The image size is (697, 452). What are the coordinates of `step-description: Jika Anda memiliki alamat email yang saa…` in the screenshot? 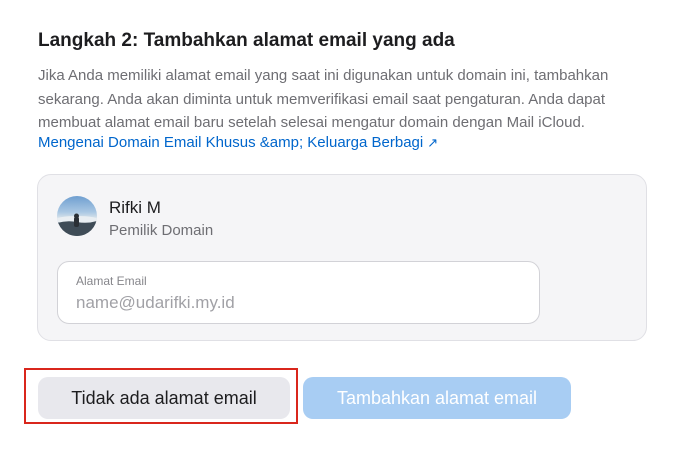 It's located at (323, 99).